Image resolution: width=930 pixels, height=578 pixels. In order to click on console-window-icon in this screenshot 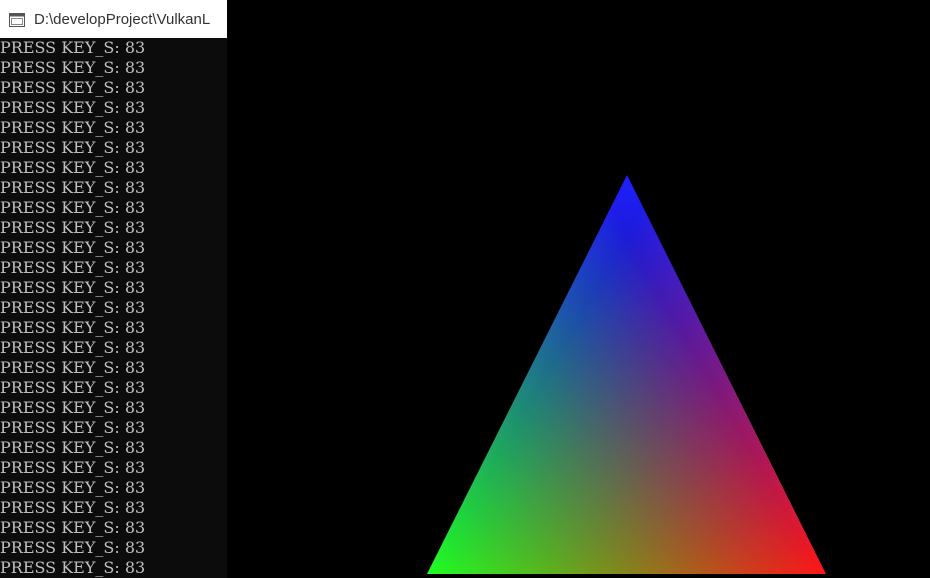, I will do `click(17, 19)`.